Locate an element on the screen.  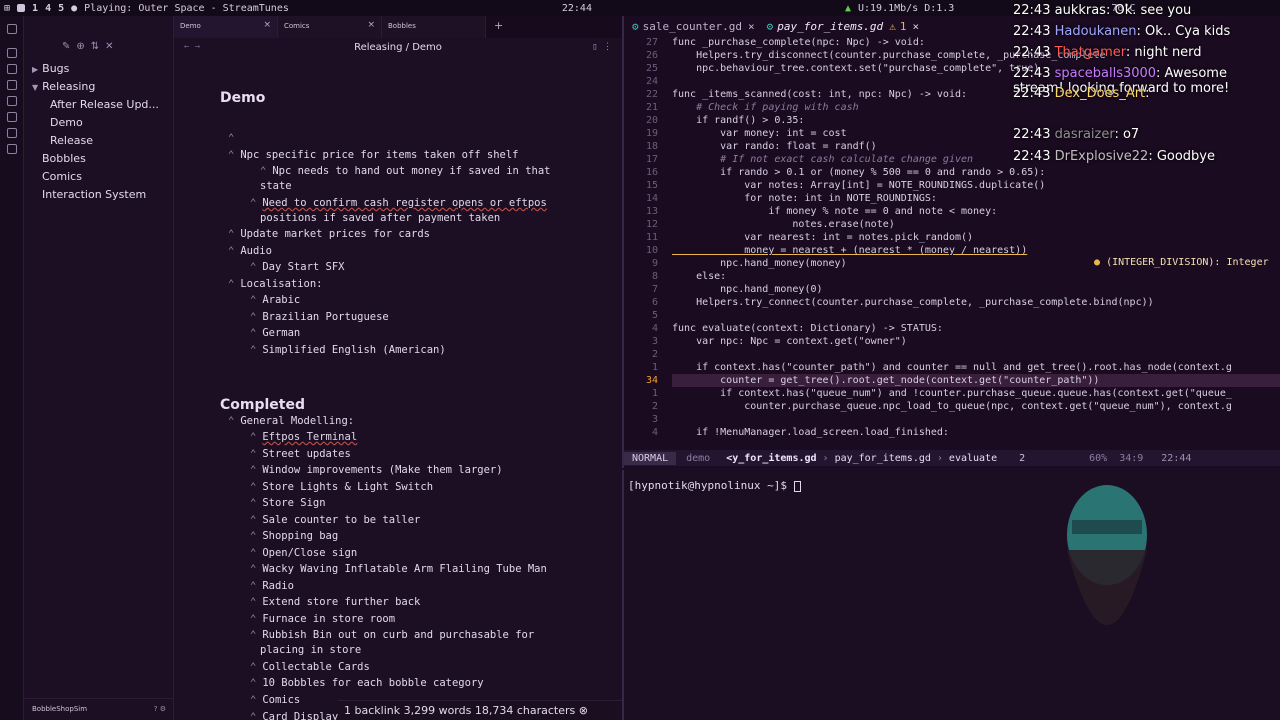
list-item: ⌃ General Modelling: is located at coordinates (291, 421).